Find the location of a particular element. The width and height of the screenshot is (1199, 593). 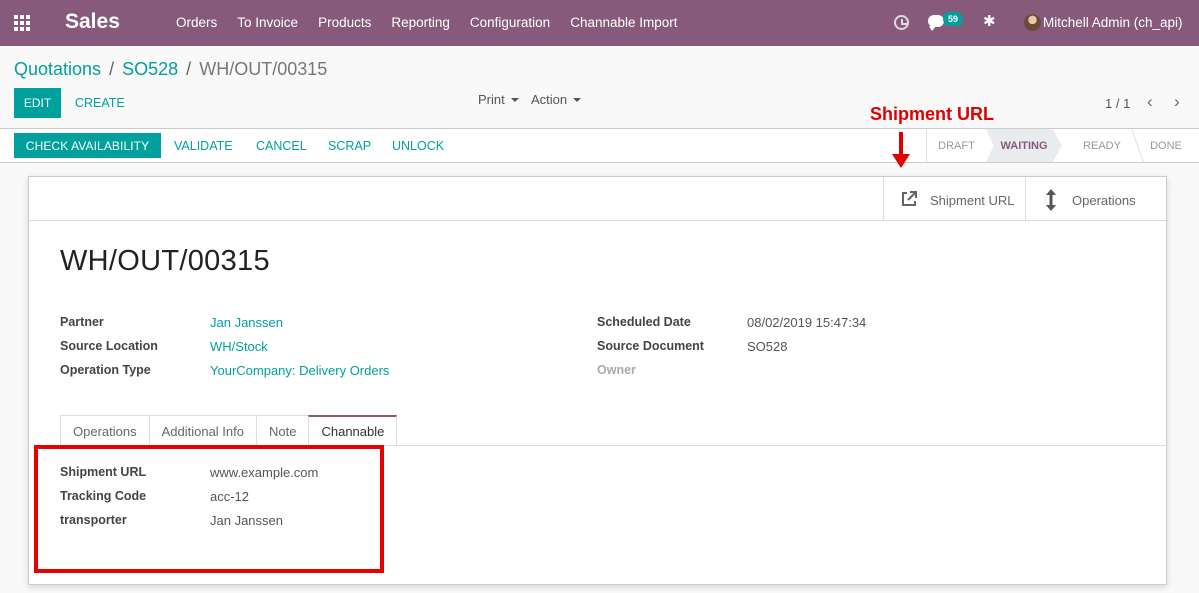

breadcrumb-so: SO528 is located at coordinates (150, 69).